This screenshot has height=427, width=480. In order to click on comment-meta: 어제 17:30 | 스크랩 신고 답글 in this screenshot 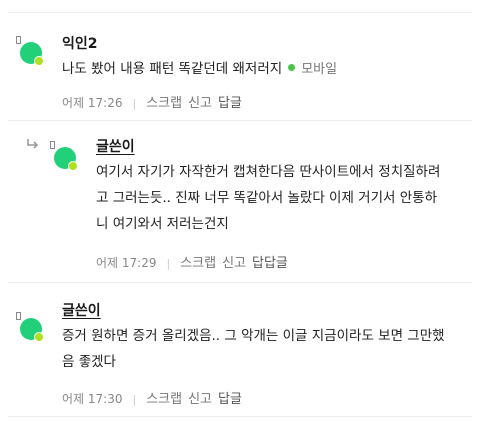, I will do `click(155, 397)`.